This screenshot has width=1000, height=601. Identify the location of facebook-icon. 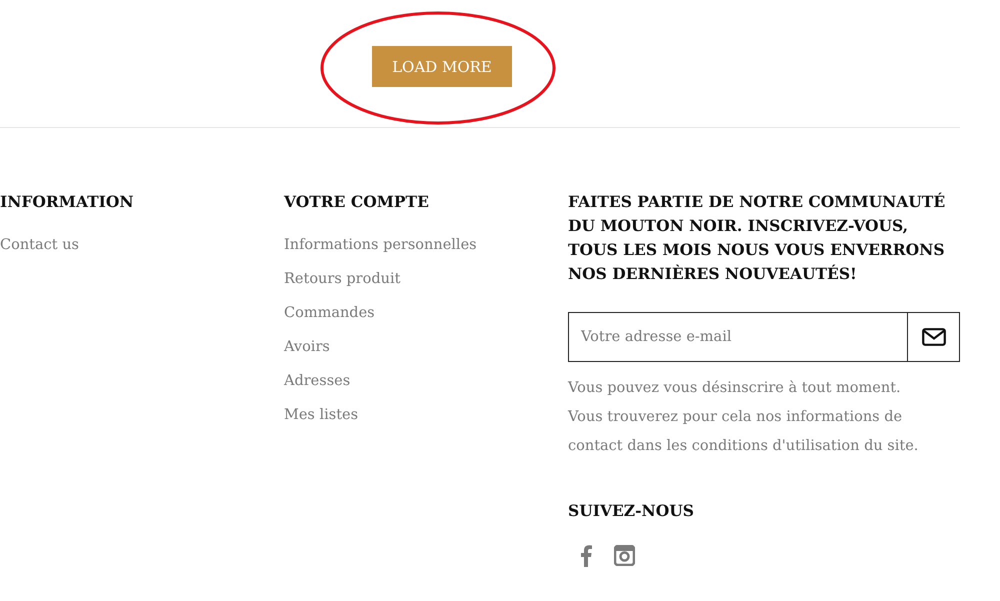
(586, 556).